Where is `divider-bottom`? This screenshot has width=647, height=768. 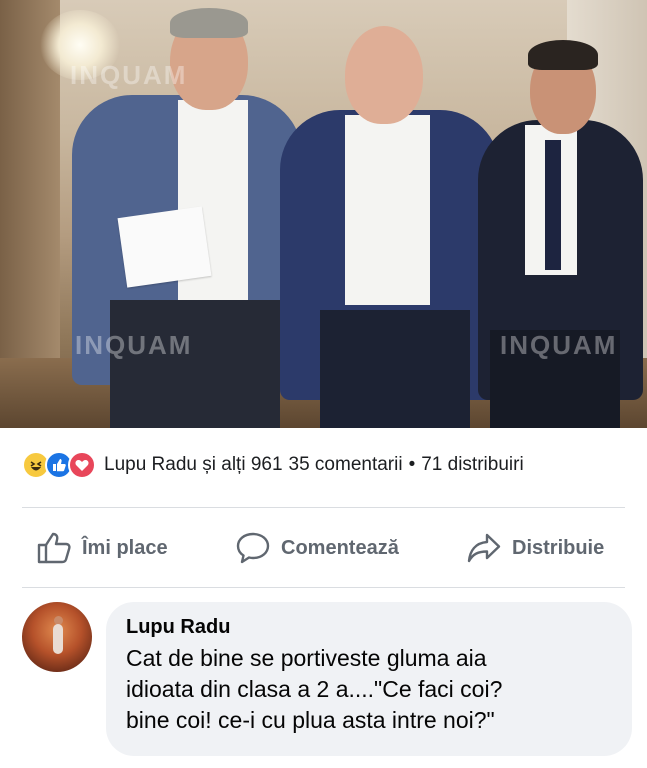 divider-bottom is located at coordinates (323, 587).